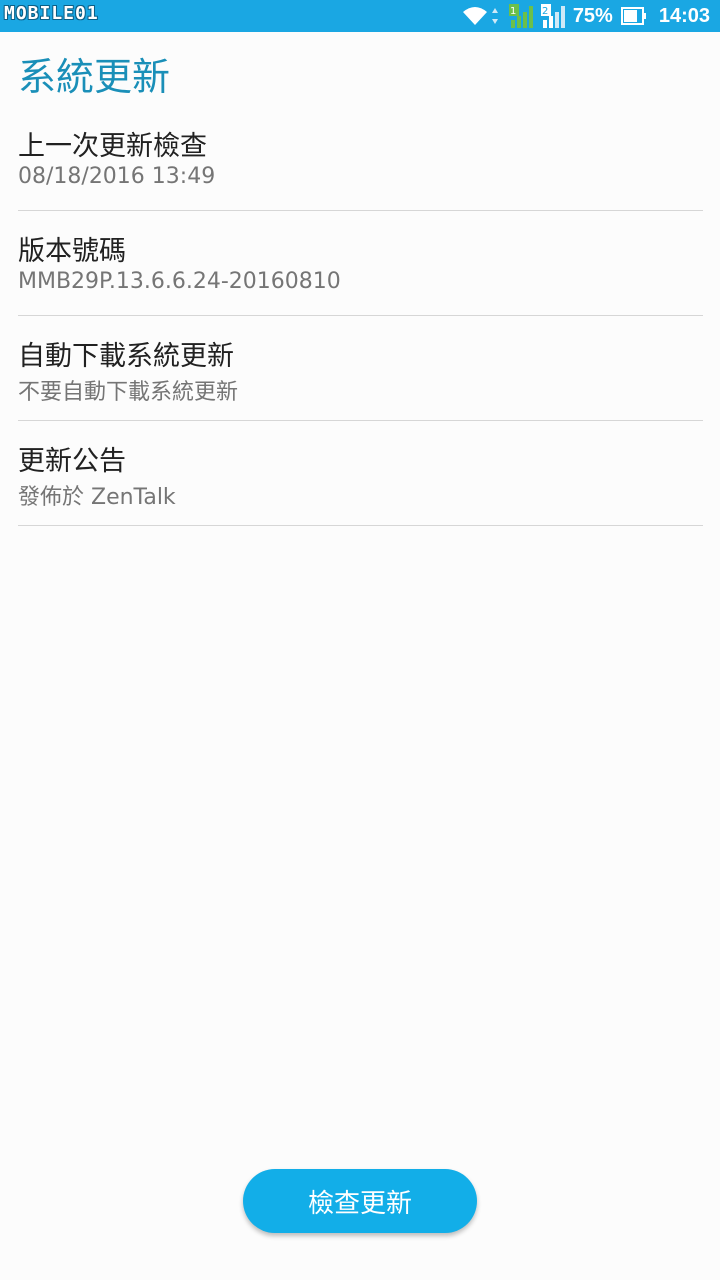 This screenshot has height=1280, width=720. I want to click on setting-subtitle: 08/18/2016 13:49, so click(117, 176).